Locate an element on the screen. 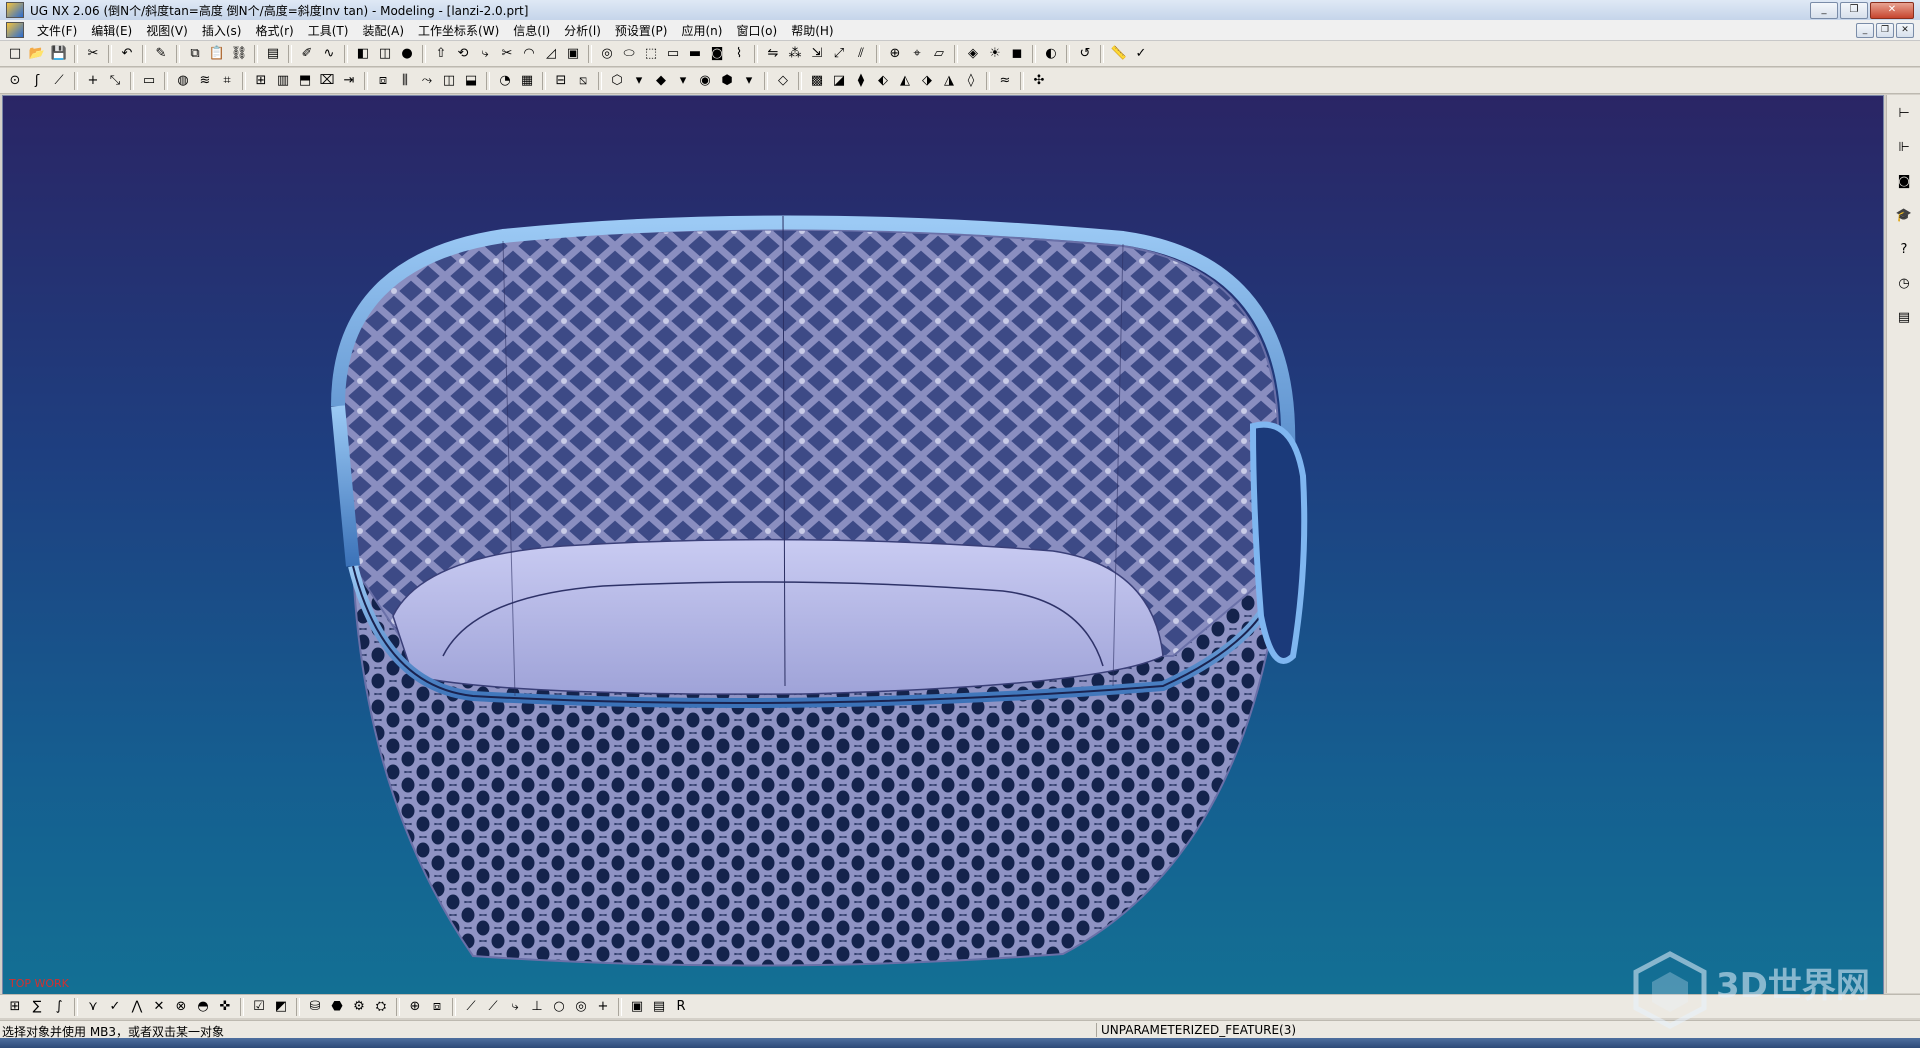 Image resolution: width=1920 pixels, height=1048 pixels. scale-icon: ⤢ is located at coordinates (839, 54).